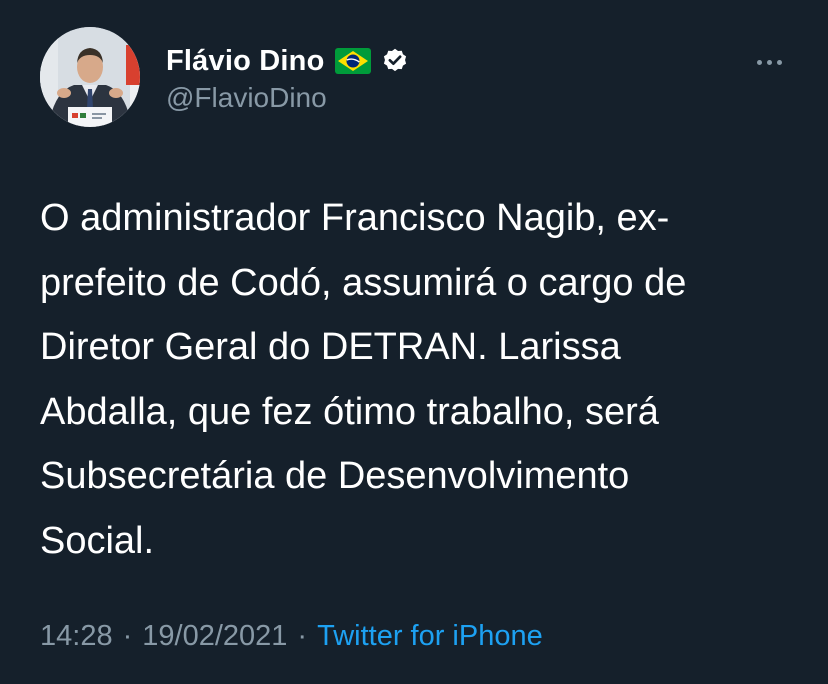 The width and height of the screenshot is (828, 684). I want to click on tweet-metadata: 14:28 · 19/02/2021 · Twitter for iPhone, so click(291, 636).